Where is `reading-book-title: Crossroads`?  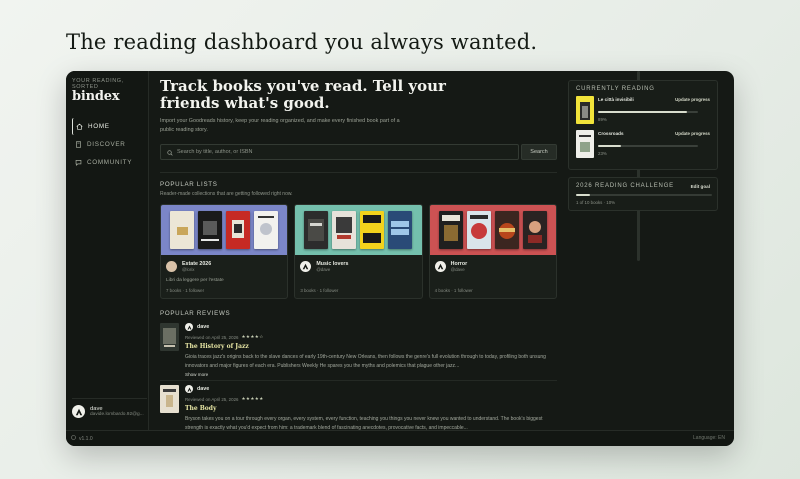 reading-book-title: Crossroads is located at coordinates (611, 133).